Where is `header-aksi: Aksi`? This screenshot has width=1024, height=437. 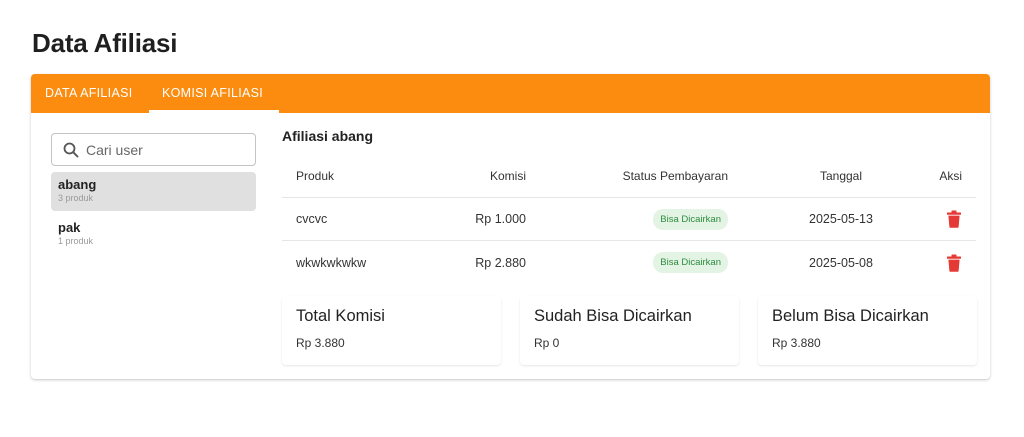 header-aksi: Aksi is located at coordinates (950, 175).